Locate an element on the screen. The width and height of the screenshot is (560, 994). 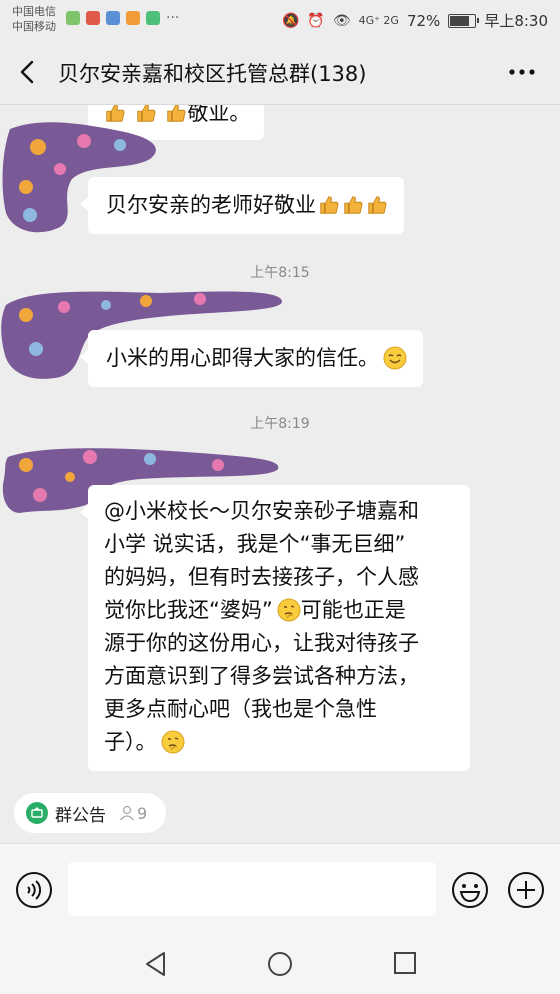
message-text: 贝尔安亲的老师好敬业 is located at coordinates (211, 205).